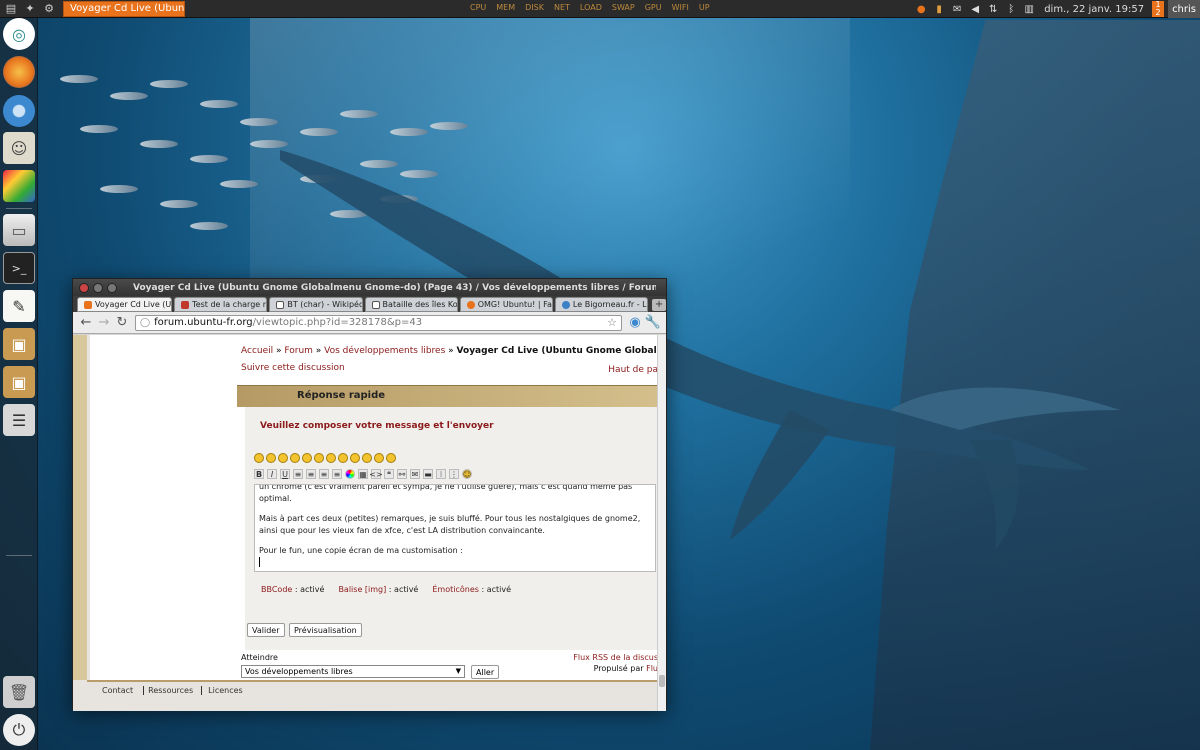 Image resolution: width=1200 pixels, height=750 pixels. I want to click on volume-icon: ◀, so click(975, 9).